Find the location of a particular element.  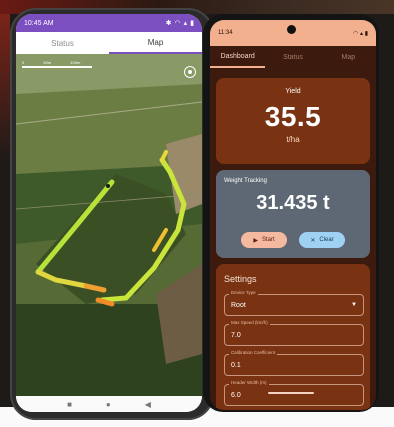

dropdown-caret-icon: ▼ is located at coordinates (354, 305).